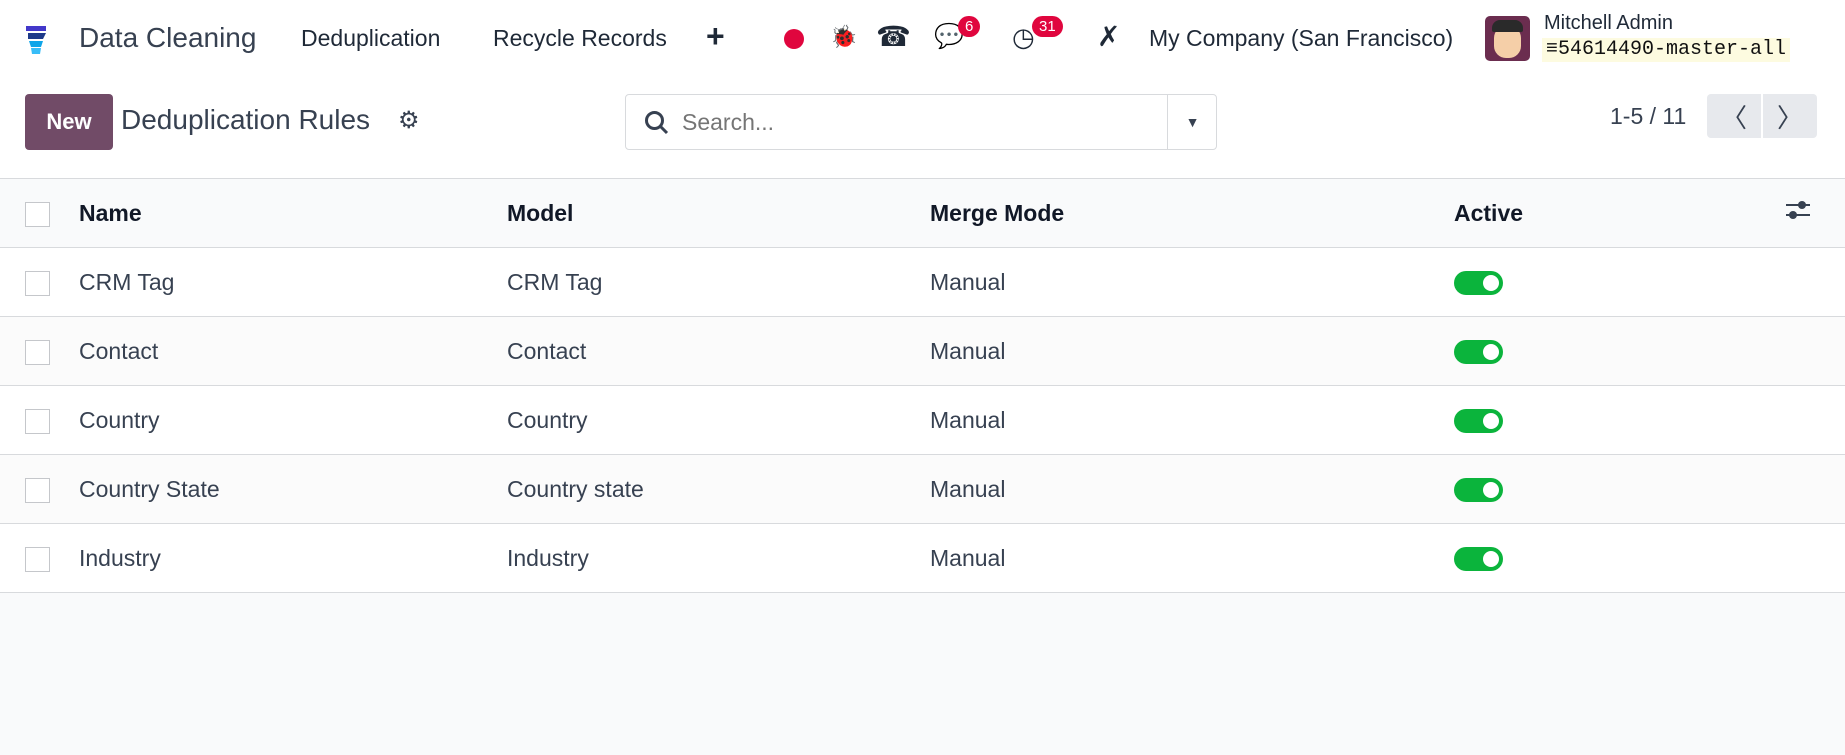  I want to click on table-row: Contact Contact Manual, so click(922, 351).